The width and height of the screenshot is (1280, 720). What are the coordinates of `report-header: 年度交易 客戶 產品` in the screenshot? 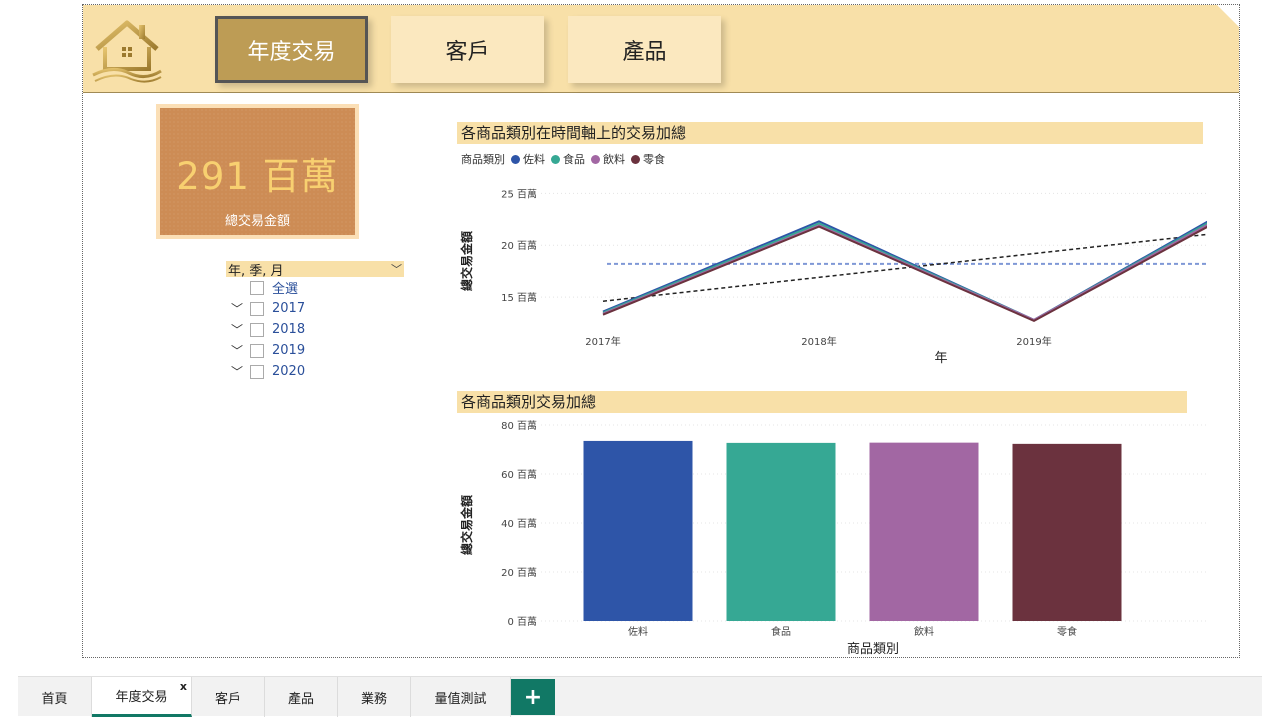 It's located at (661, 49).